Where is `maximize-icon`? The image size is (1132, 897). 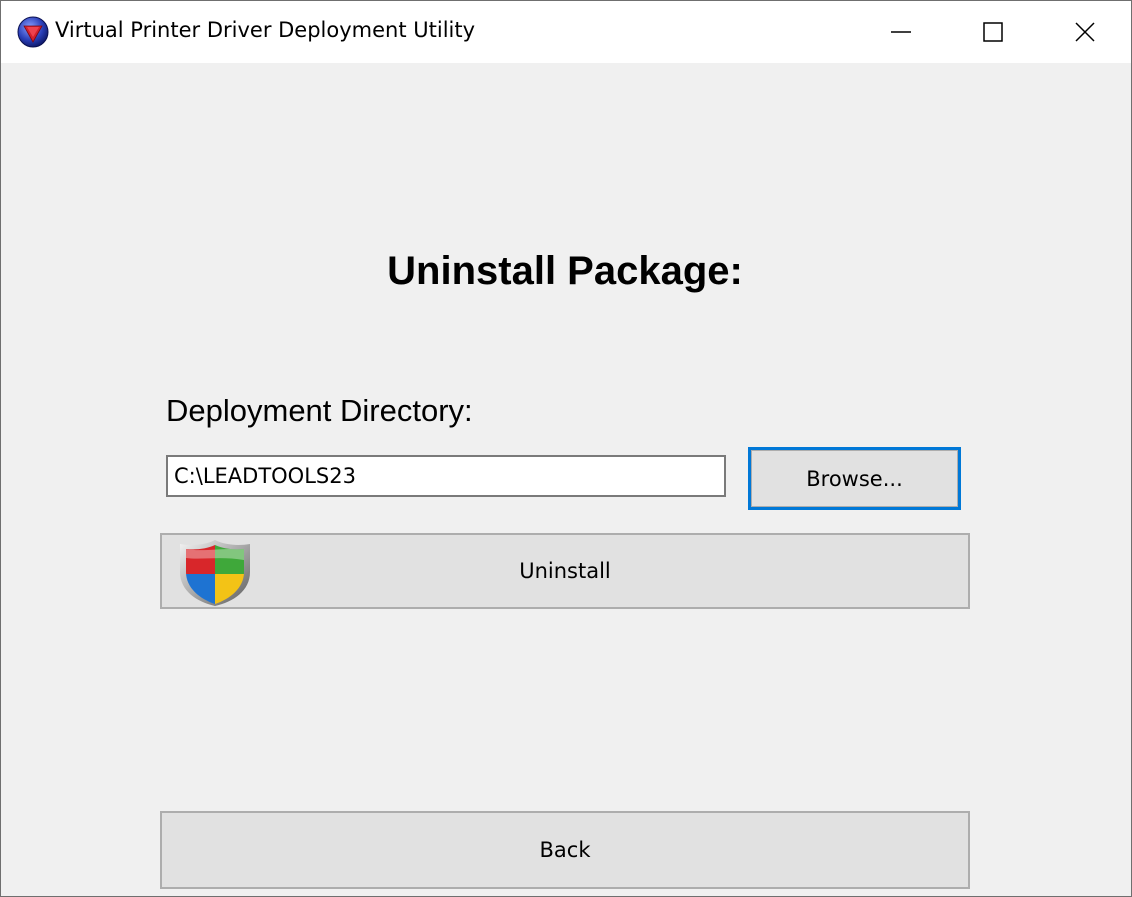
maximize-icon is located at coordinates (993, 32).